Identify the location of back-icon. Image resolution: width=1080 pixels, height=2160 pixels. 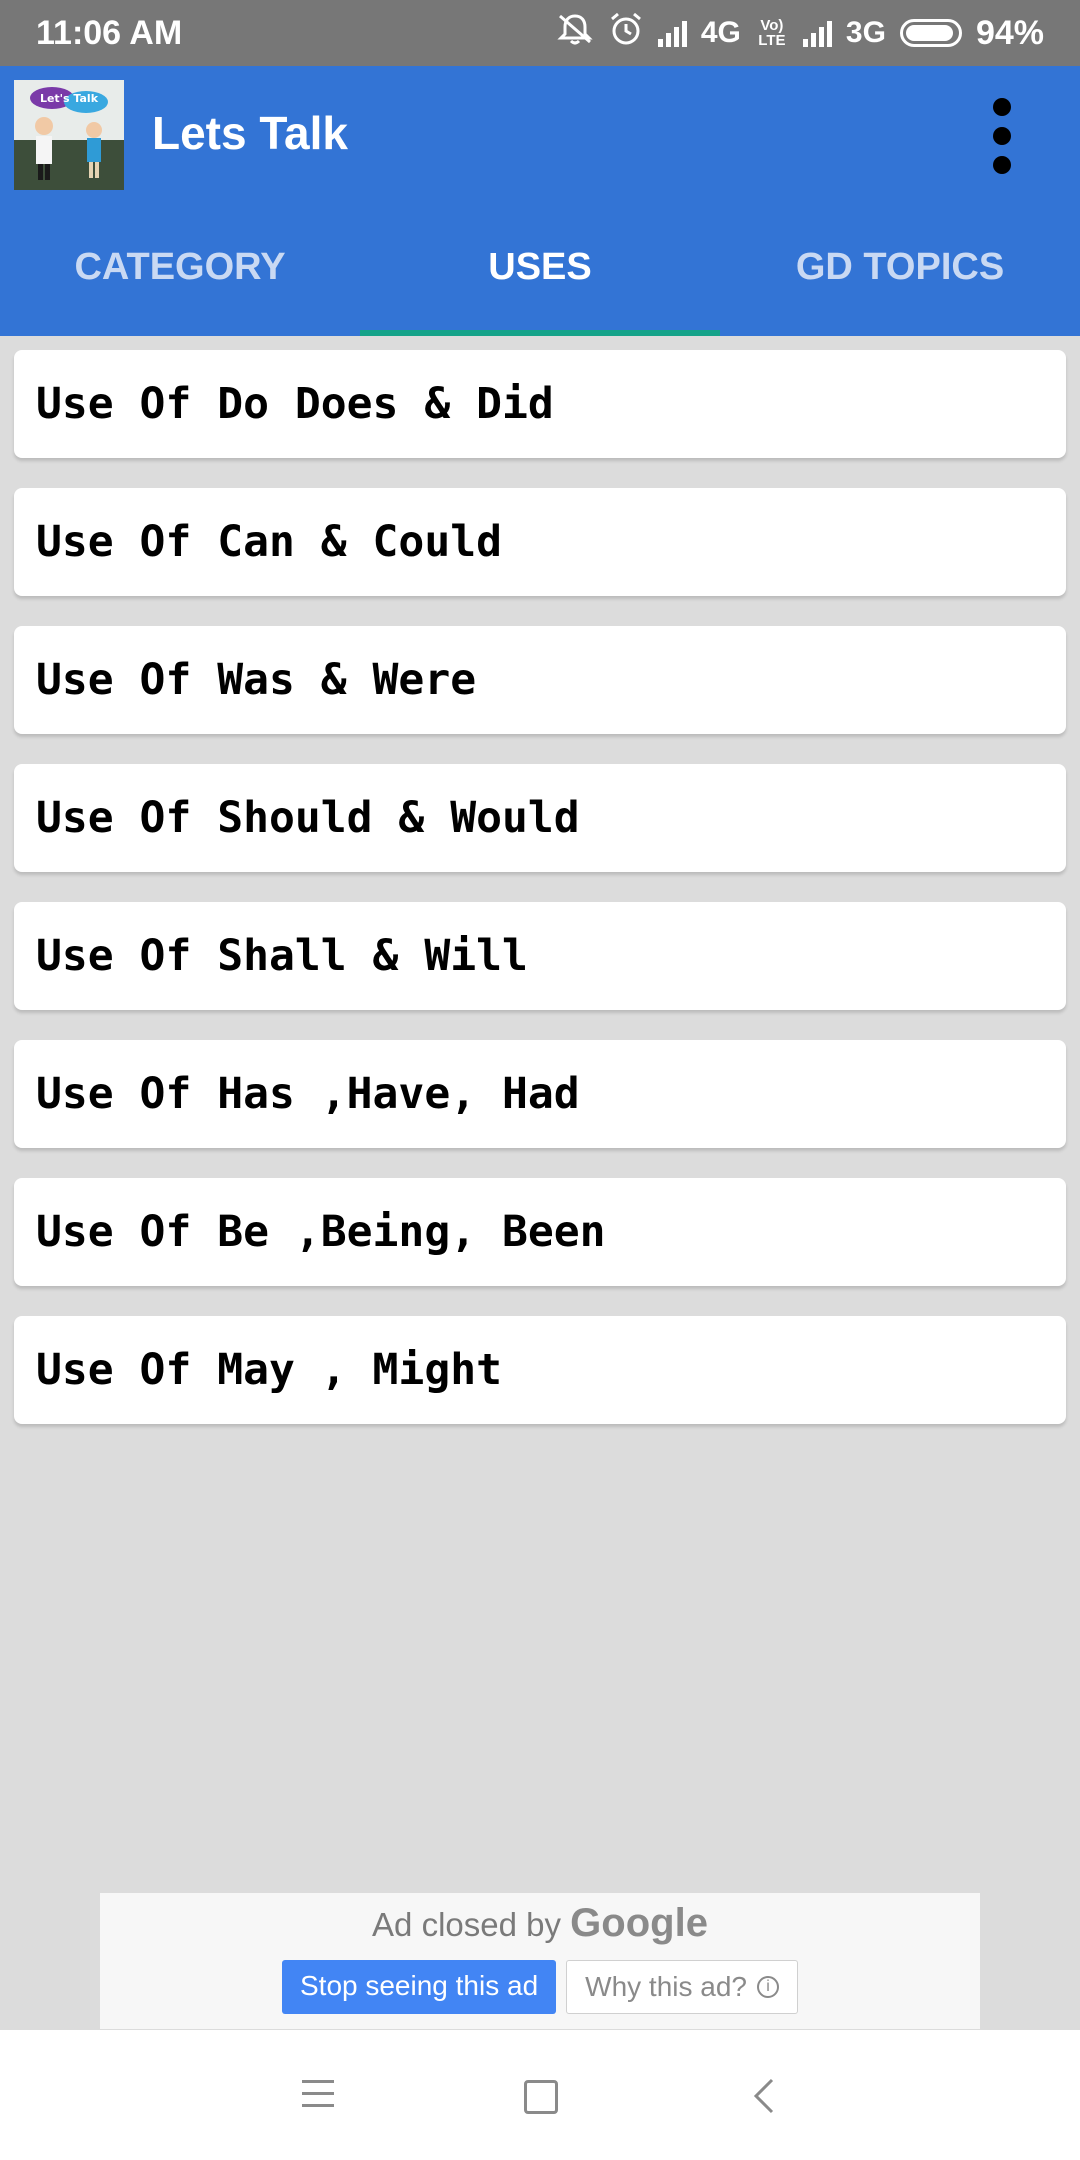
(764, 2098).